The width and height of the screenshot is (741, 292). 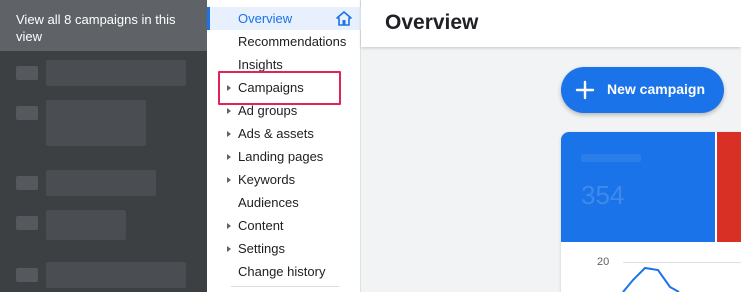 I want to click on nav-item-label: Recommendations, so click(x=292, y=41).